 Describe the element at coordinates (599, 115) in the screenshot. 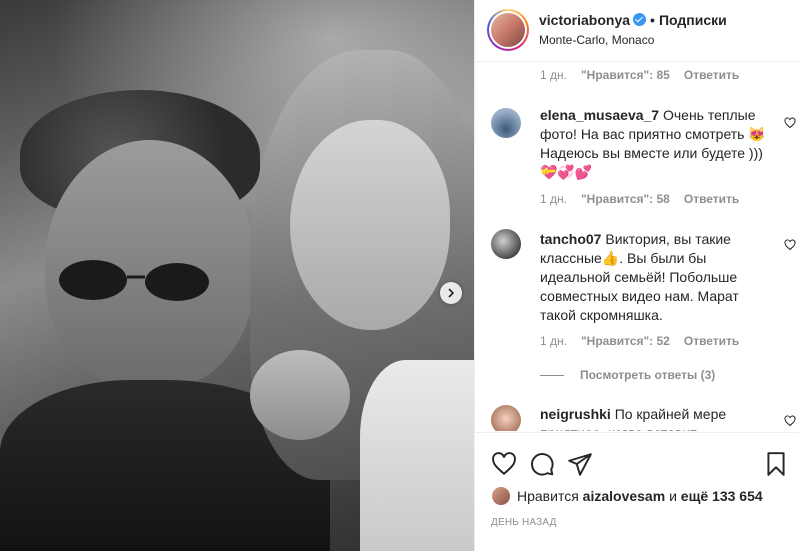

I see `comment-username: elena_musaeva_7` at that location.